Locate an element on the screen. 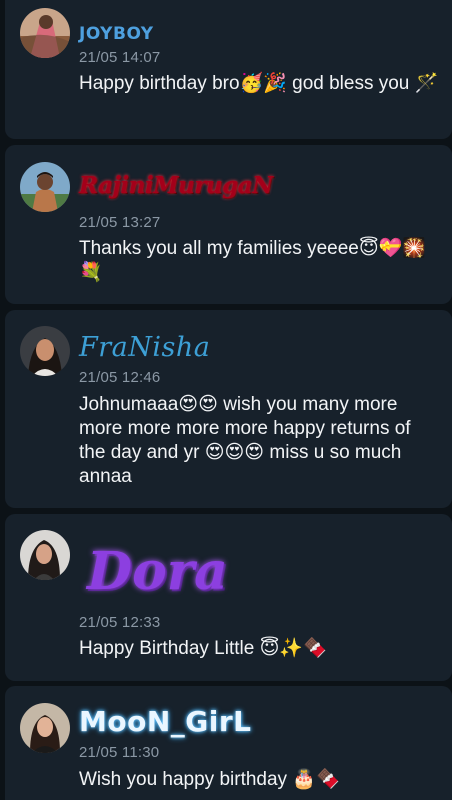 This screenshot has height=800, width=452. comment-text: Thanks you all my families yeeee😇💝🎇💐 is located at coordinates (252, 260).